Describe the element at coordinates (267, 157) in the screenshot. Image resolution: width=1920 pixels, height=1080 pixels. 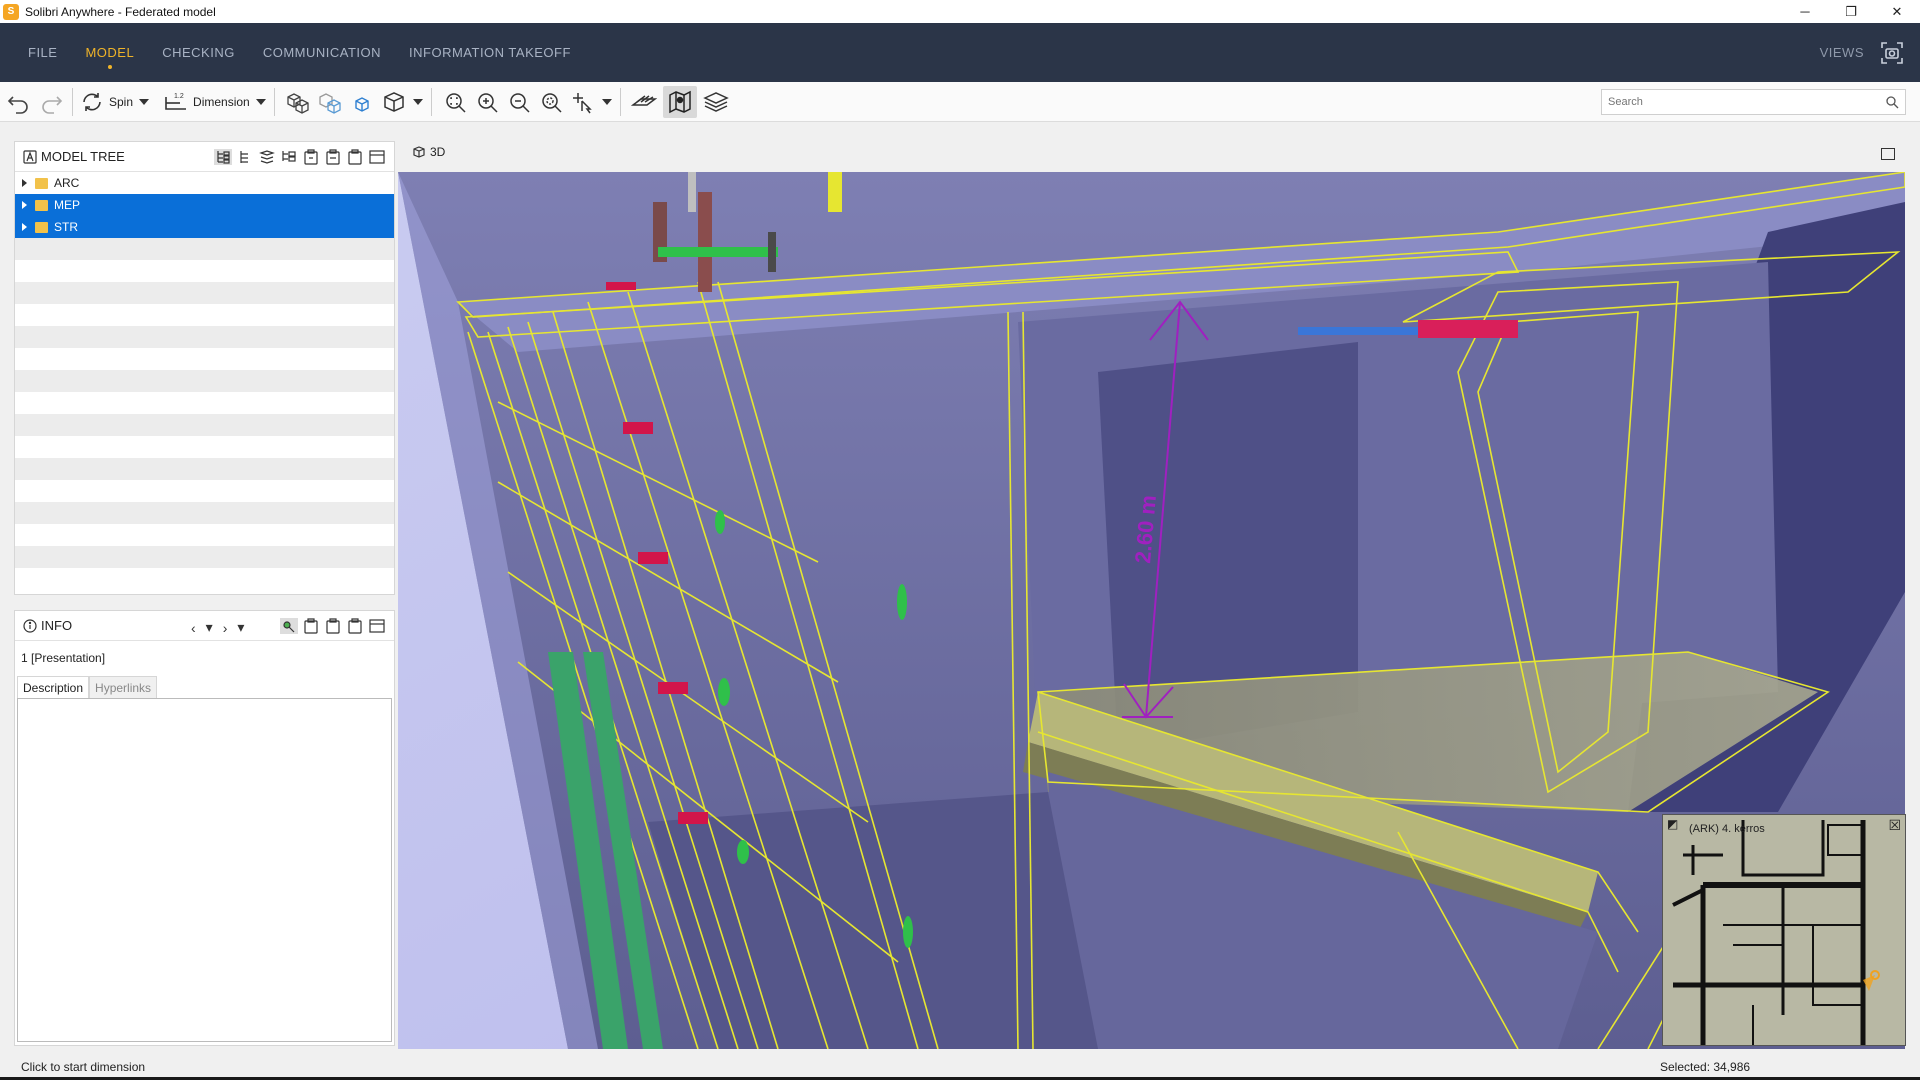
I see `layers-tree-icon` at that location.